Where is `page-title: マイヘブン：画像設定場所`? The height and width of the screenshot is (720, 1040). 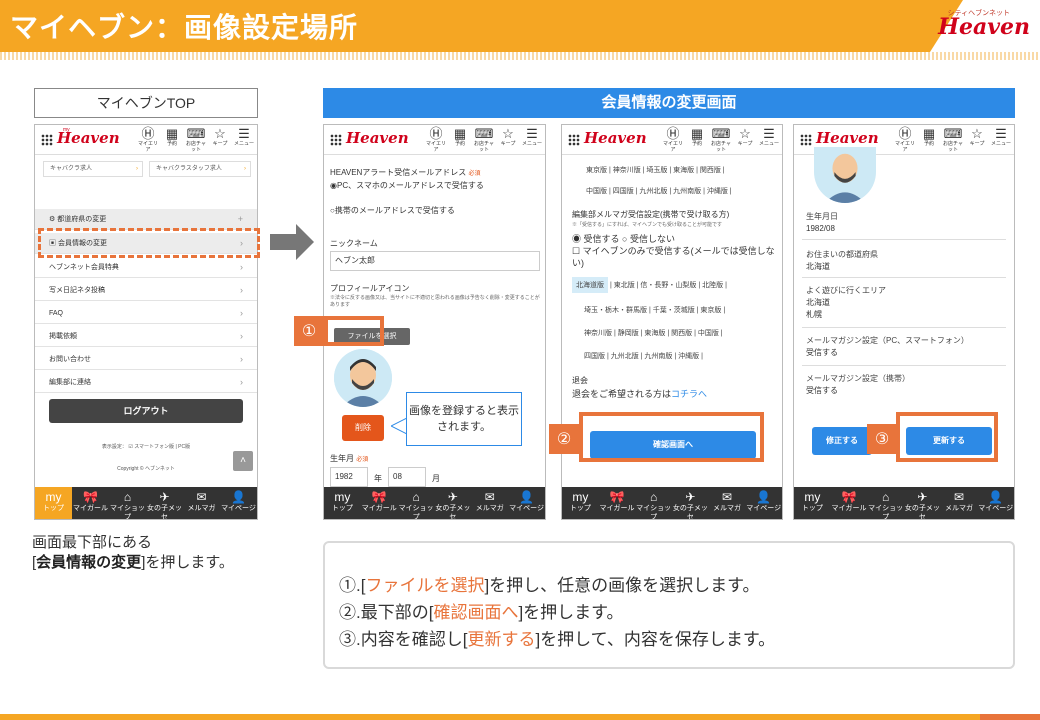
page-title: マイヘブン：画像設定場所 is located at coordinates (184, 27).